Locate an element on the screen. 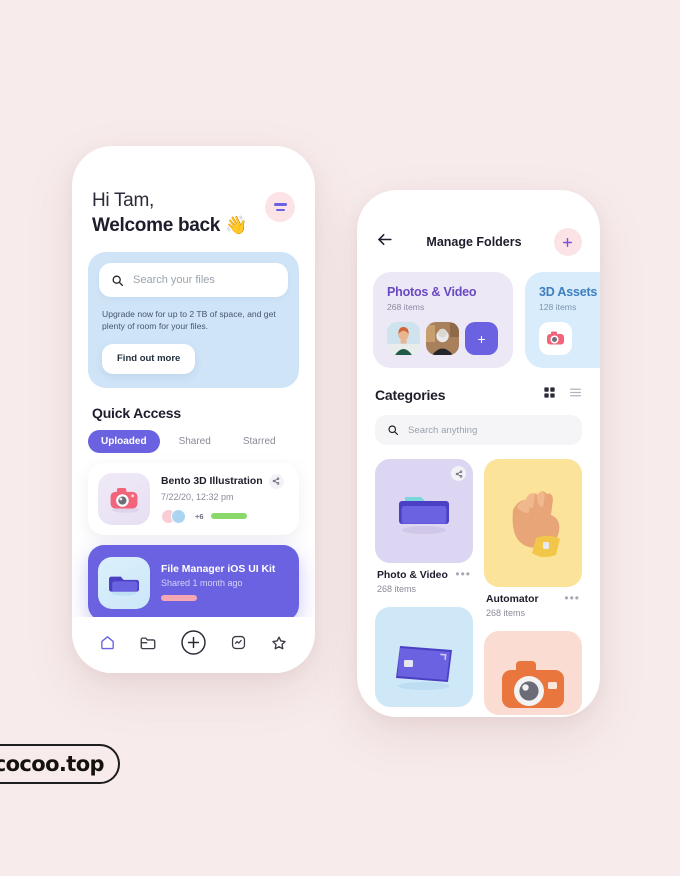 This screenshot has height=876, width=680. grid-view-icon is located at coordinates (549, 395).